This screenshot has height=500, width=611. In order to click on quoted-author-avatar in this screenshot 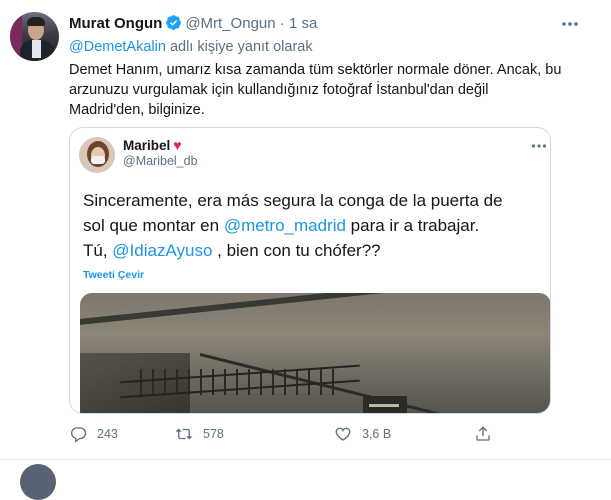, I will do `click(97, 155)`.